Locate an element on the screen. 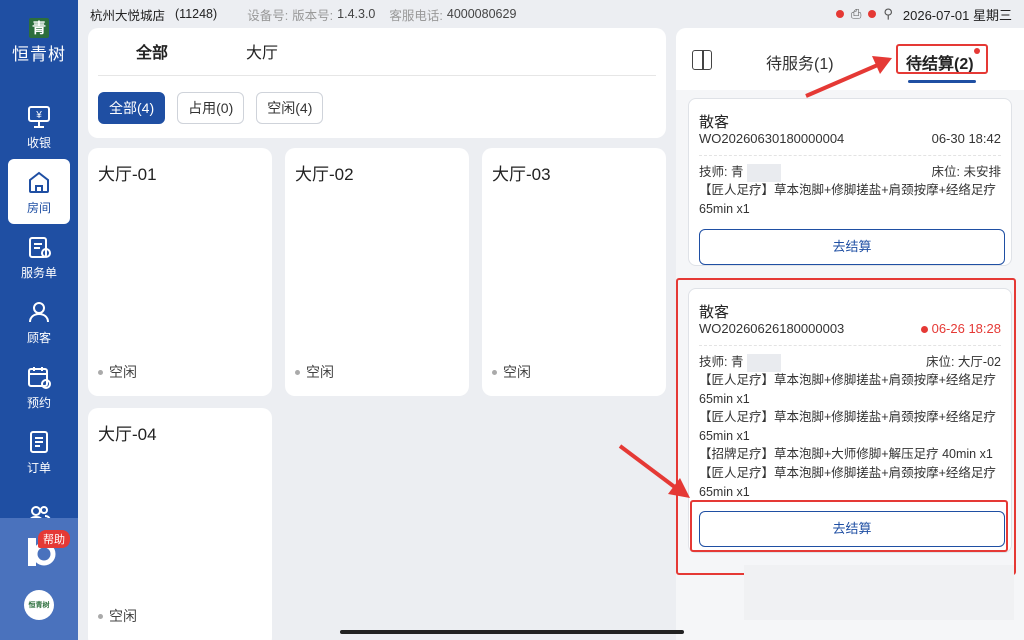 The height and width of the screenshot is (640, 1024). sidebar-nav: ¥ 收银 房间 服务单 顾客 预约 订单 is located at coordinates (39, 321).